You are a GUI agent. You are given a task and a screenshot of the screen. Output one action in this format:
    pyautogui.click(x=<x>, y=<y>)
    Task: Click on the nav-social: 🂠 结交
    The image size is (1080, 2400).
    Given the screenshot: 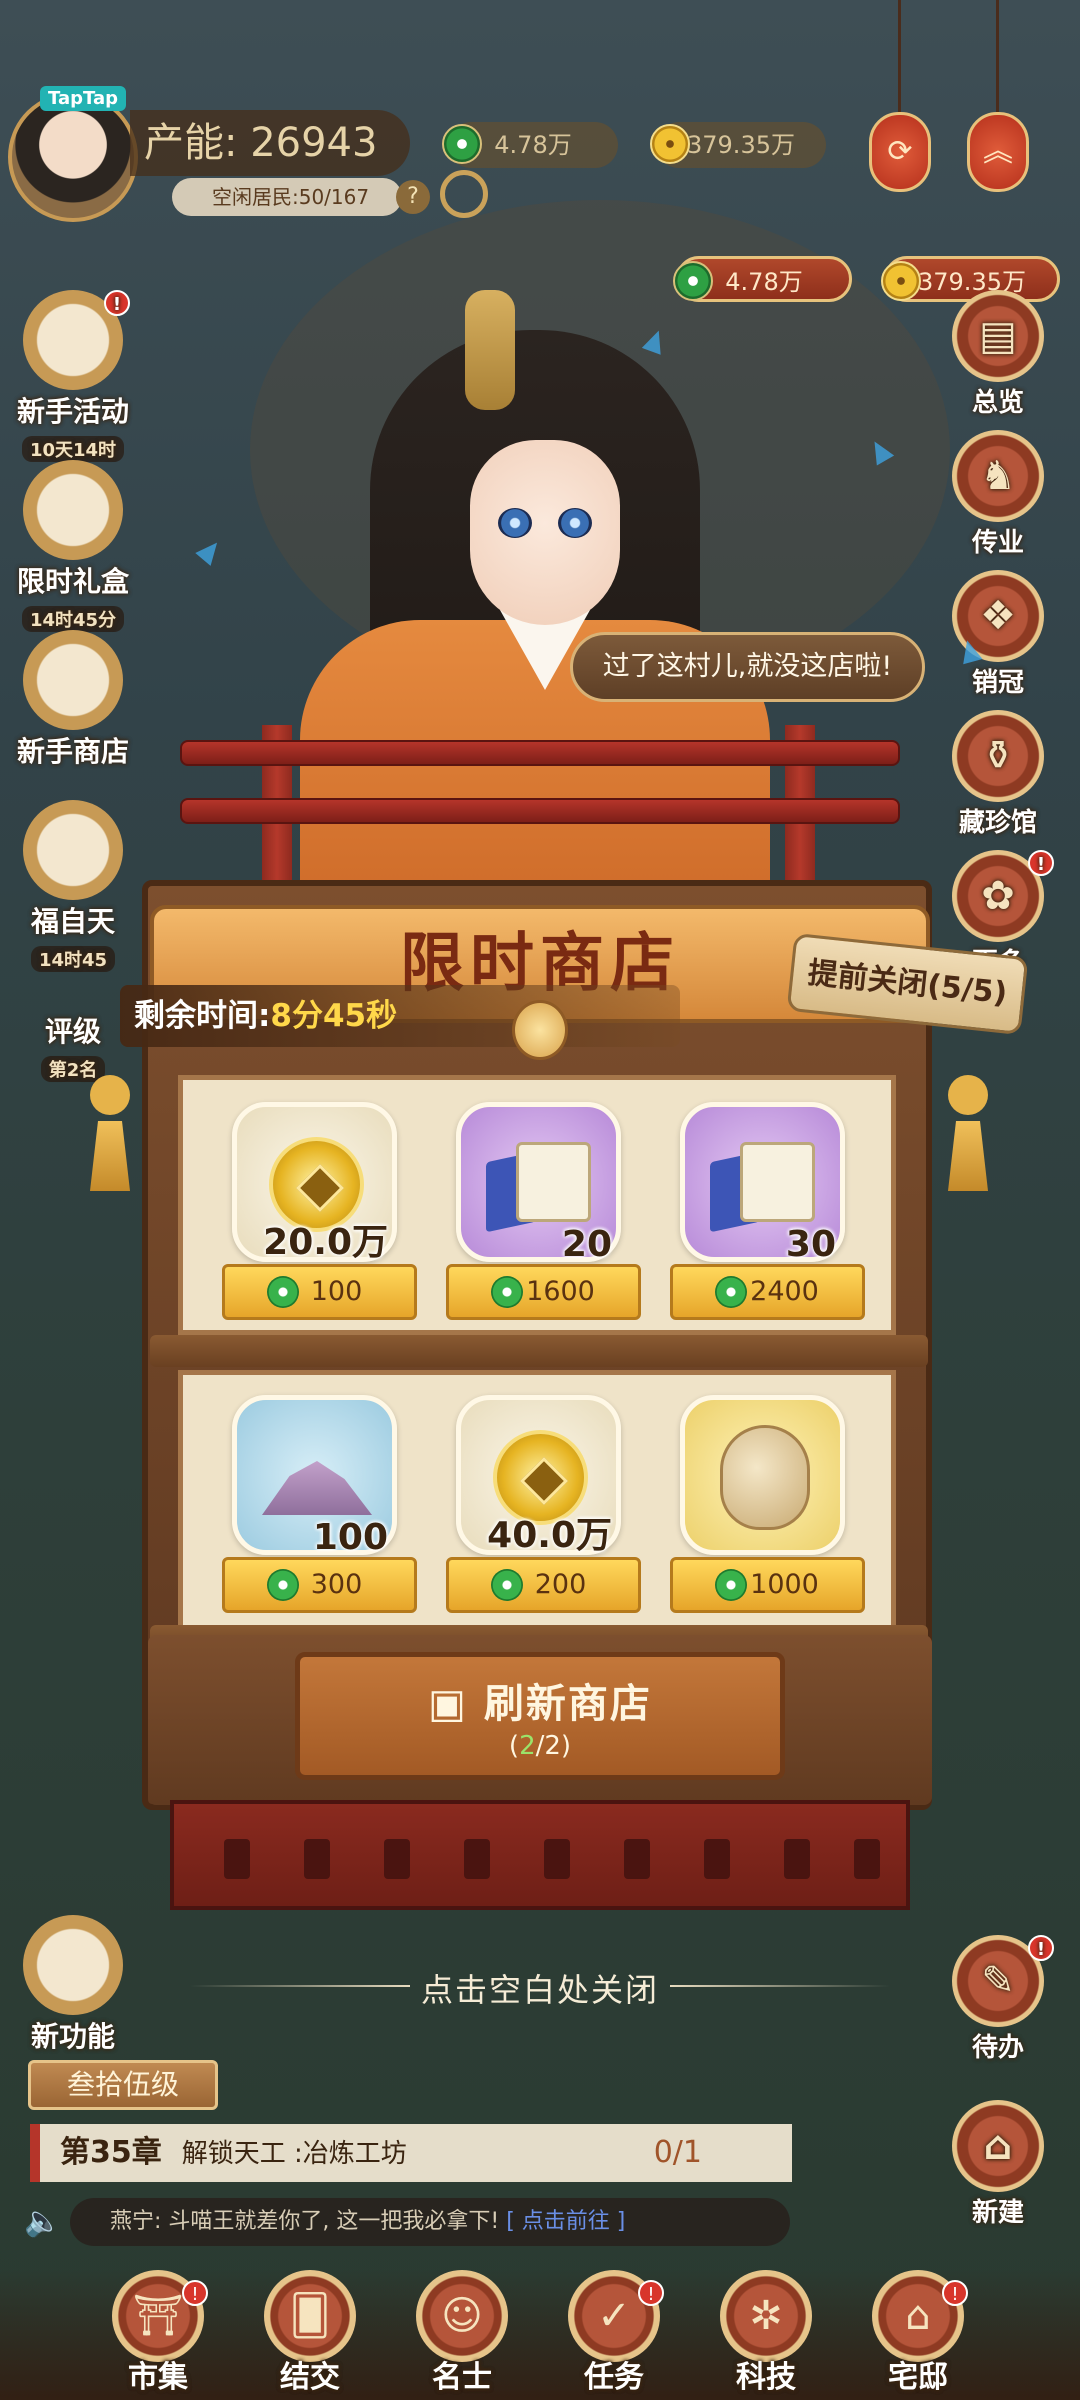 What is the action you would take?
    pyautogui.click(x=310, y=2333)
    